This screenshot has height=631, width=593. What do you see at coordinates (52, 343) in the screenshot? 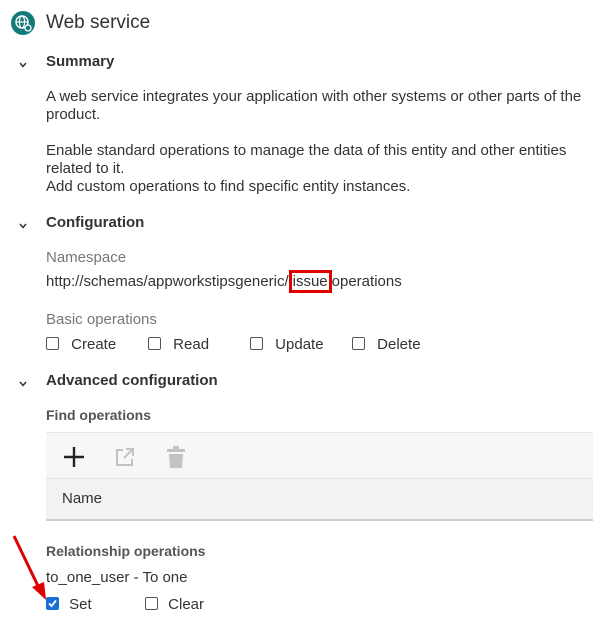
I see `create-checkbox` at bounding box center [52, 343].